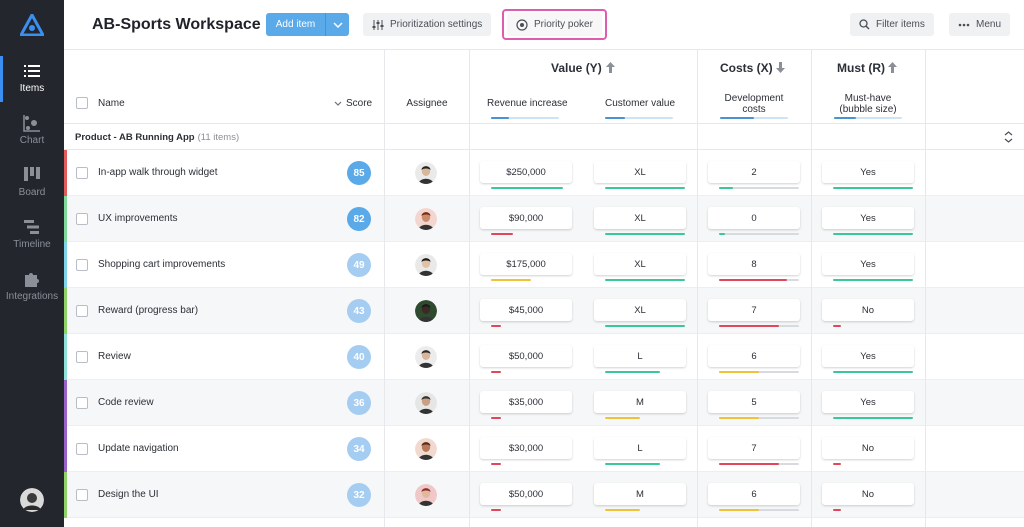  What do you see at coordinates (137, 218) in the screenshot?
I see `item-name: UX improvements` at bounding box center [137, 218].